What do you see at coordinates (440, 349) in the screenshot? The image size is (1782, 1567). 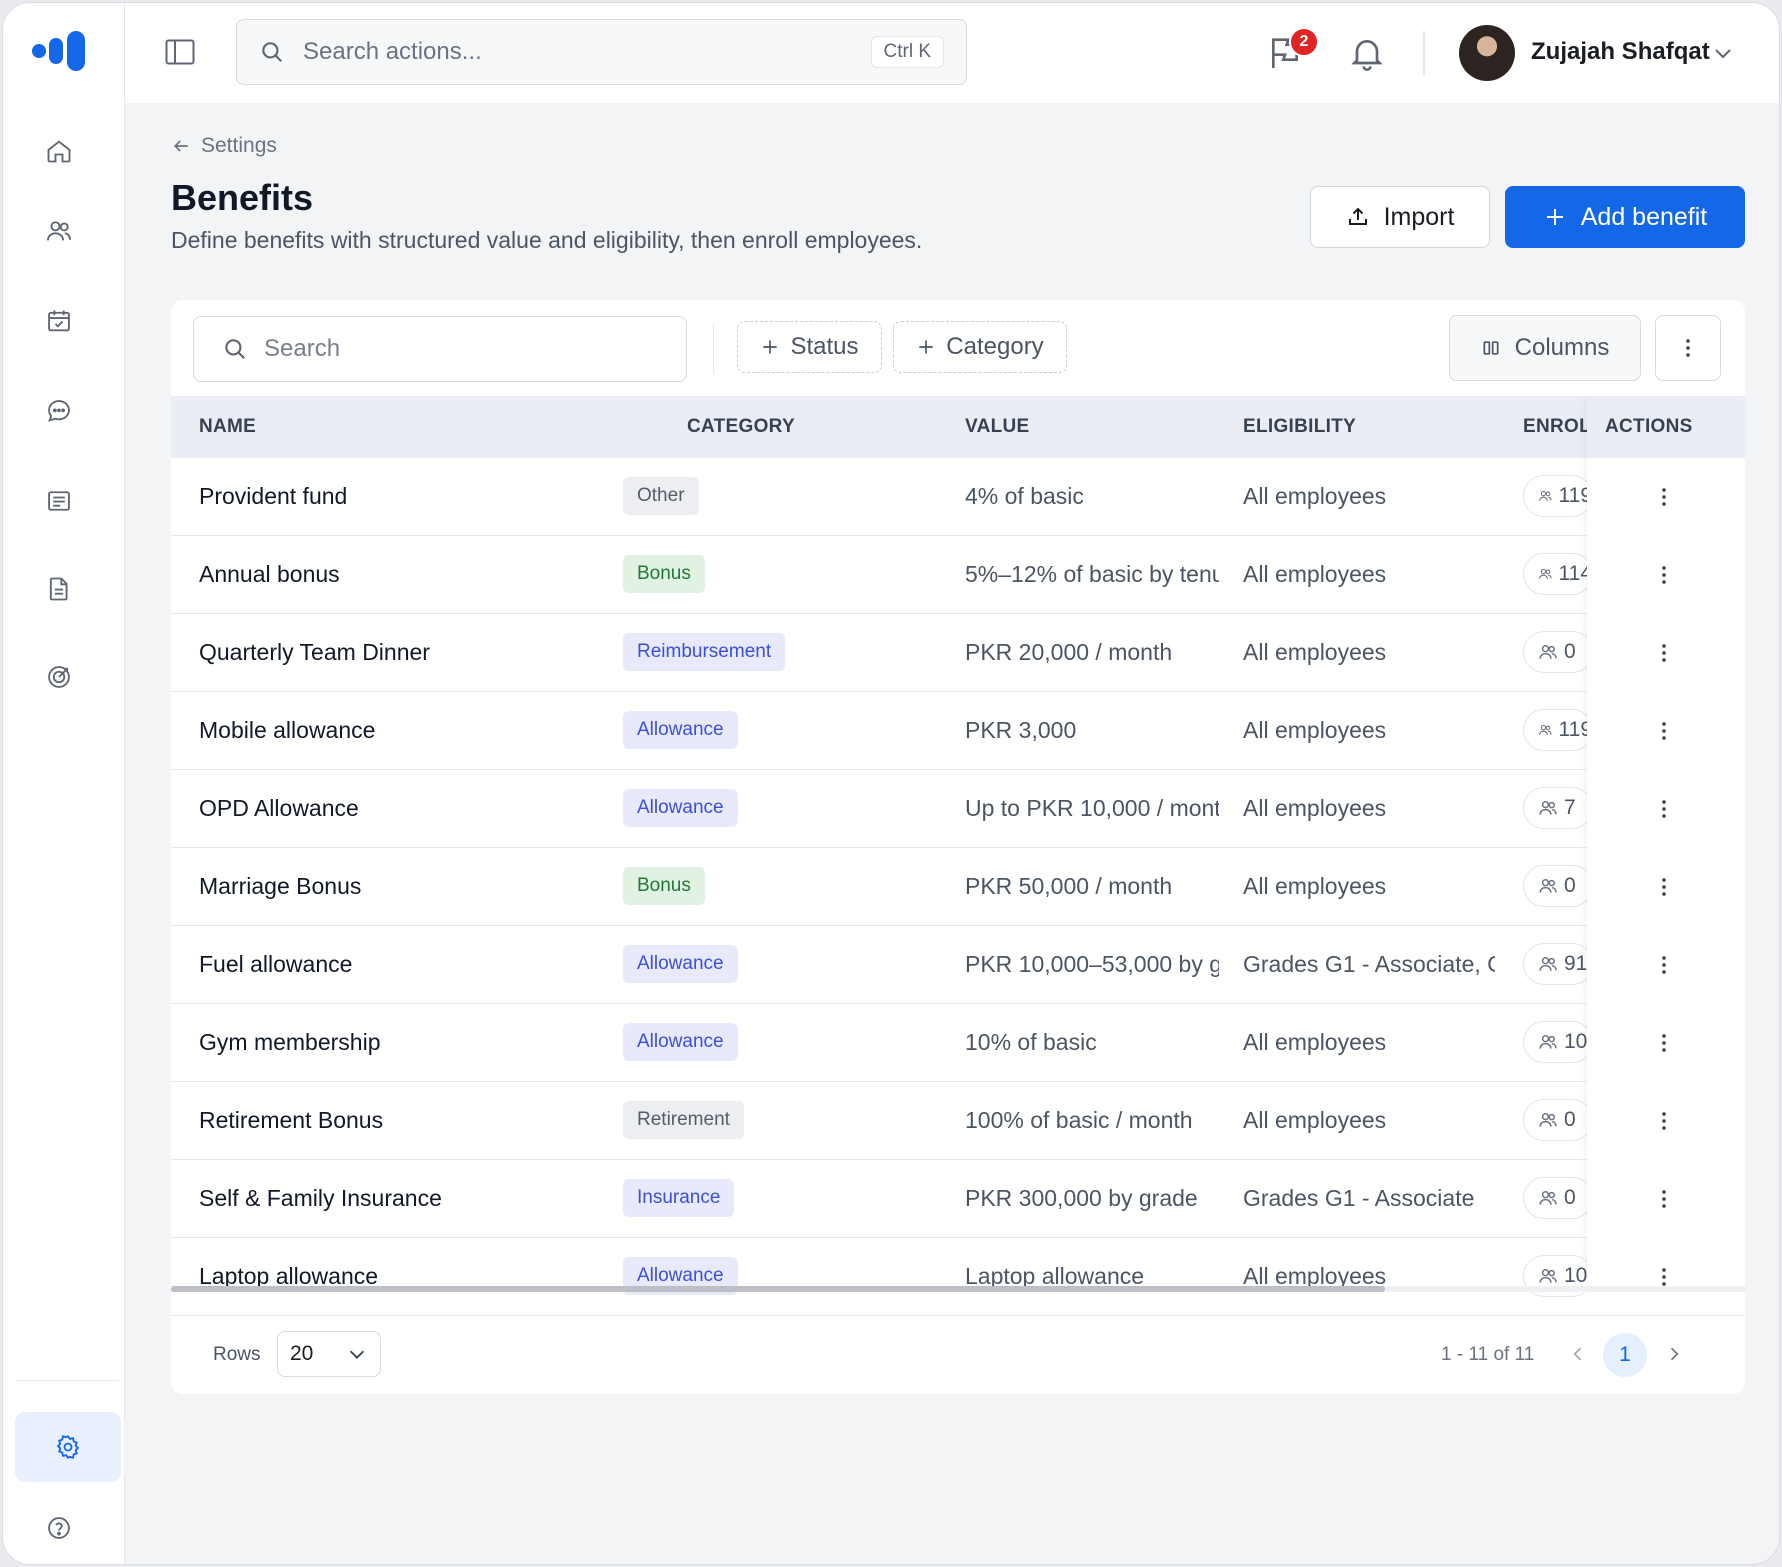 I see `table-search-input: Search` at bounding box center [440, 349].